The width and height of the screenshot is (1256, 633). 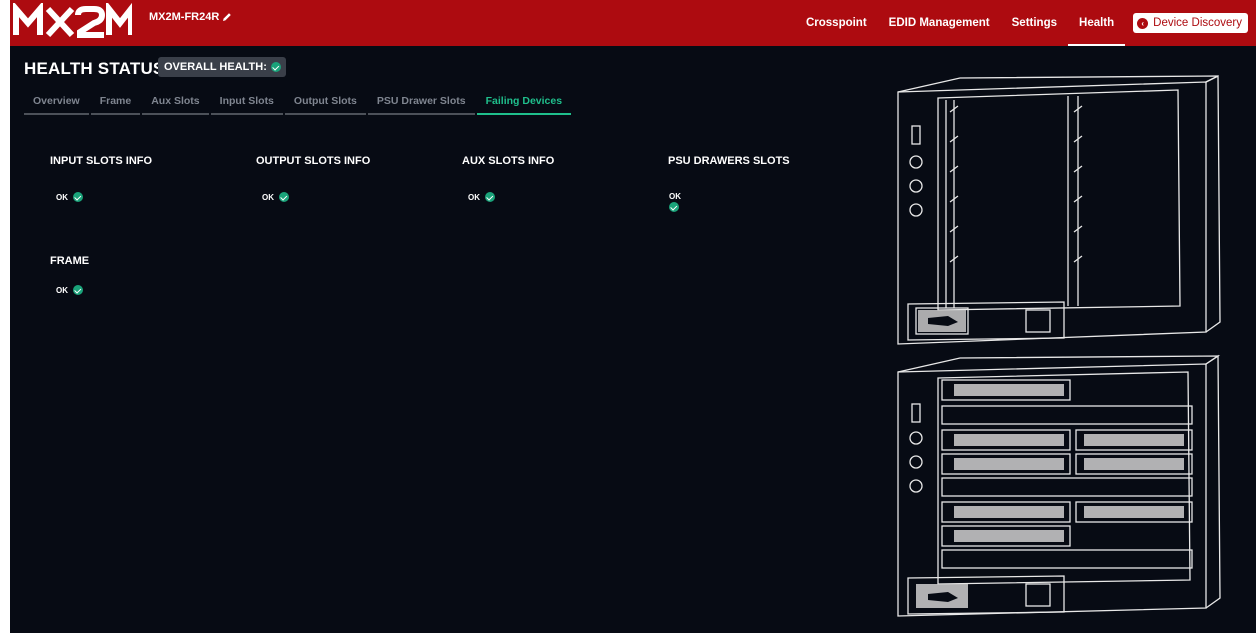 I want to click on output-slots-title: OUTPUT SLOTS INFO, so click(x=313, y=161).